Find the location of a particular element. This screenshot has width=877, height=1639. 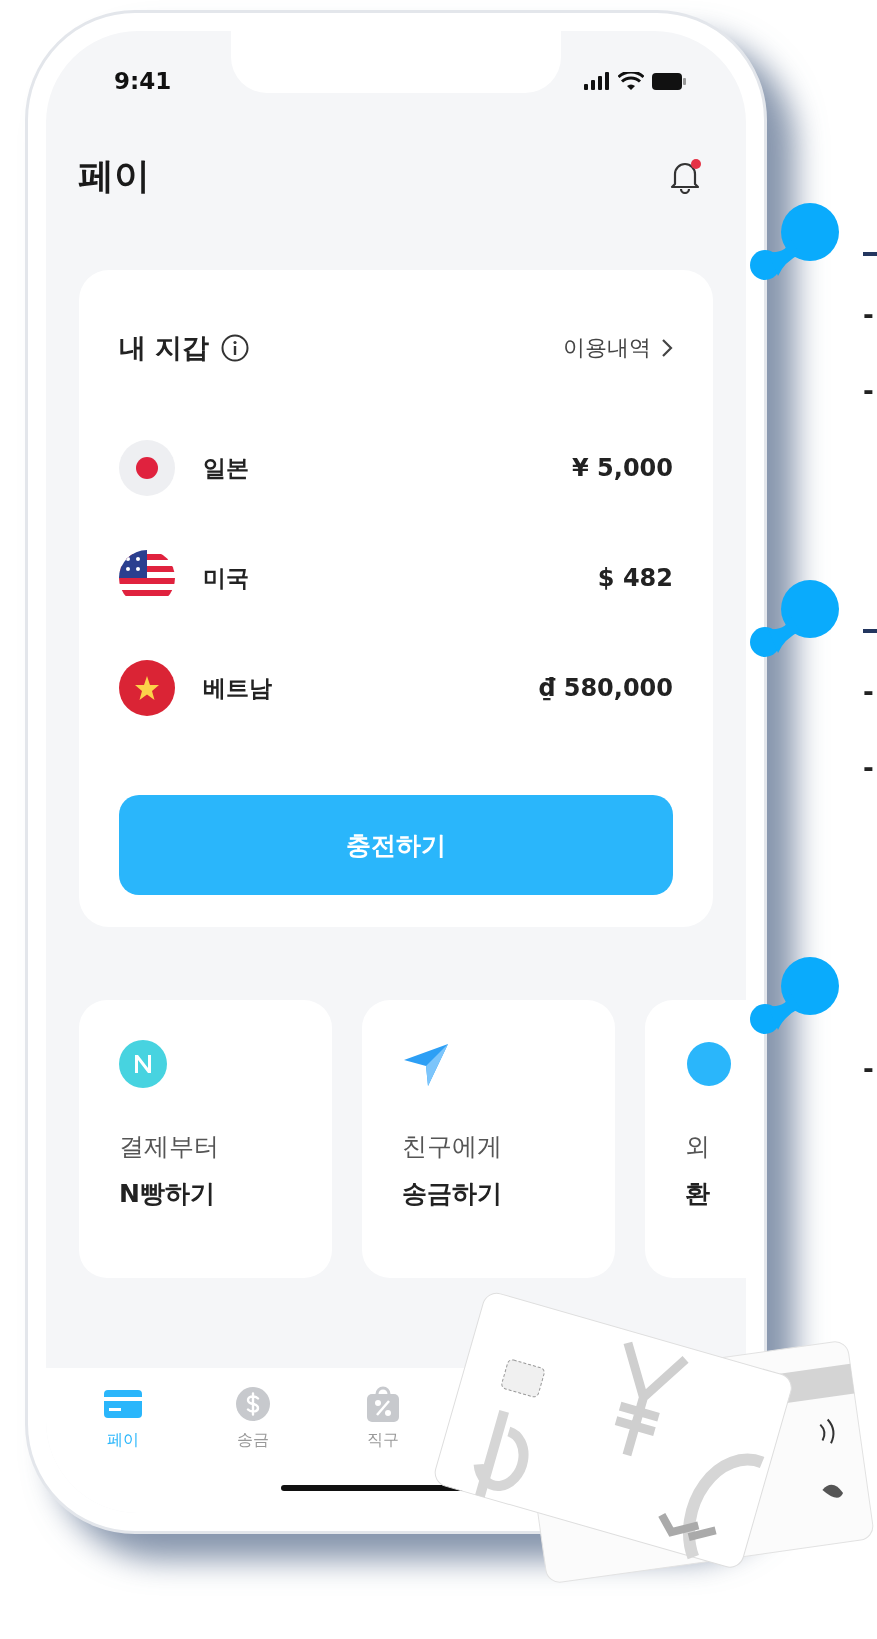

status-time: 9:41 is located at coordinates (143, 81).